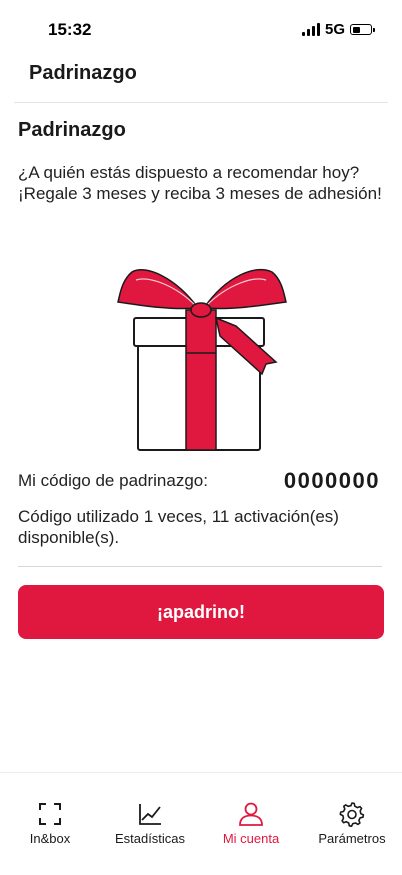  I want to click on nav-item-mi-cuenta: Mi cuenta, so click(251, 823).